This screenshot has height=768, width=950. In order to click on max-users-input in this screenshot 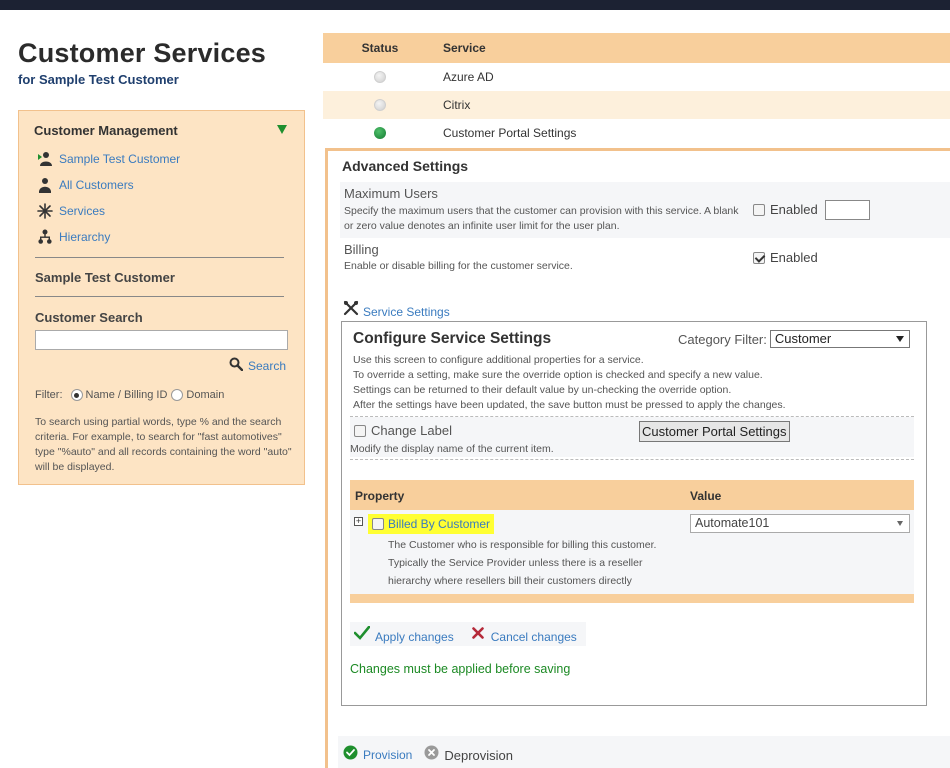, I will do `click(847, 210)`.